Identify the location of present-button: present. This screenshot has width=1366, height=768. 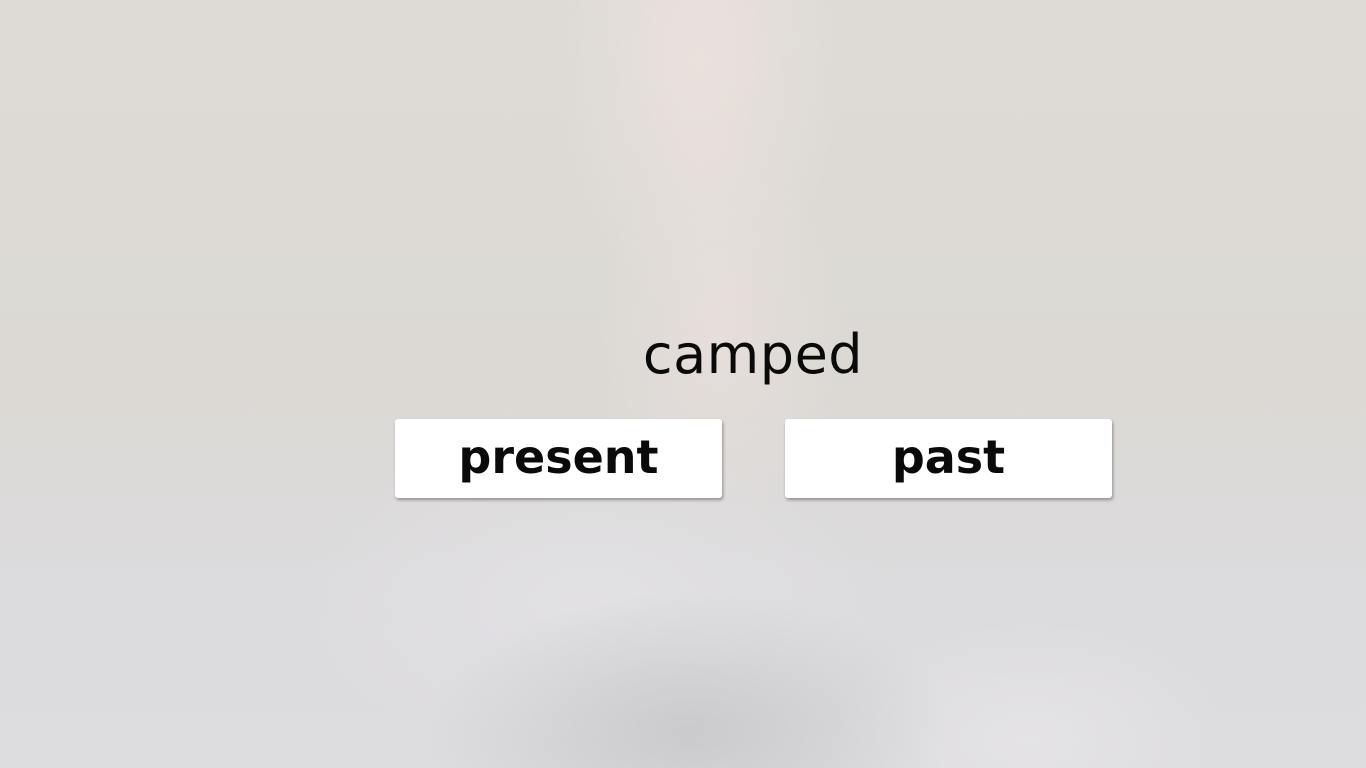
(558, 458).